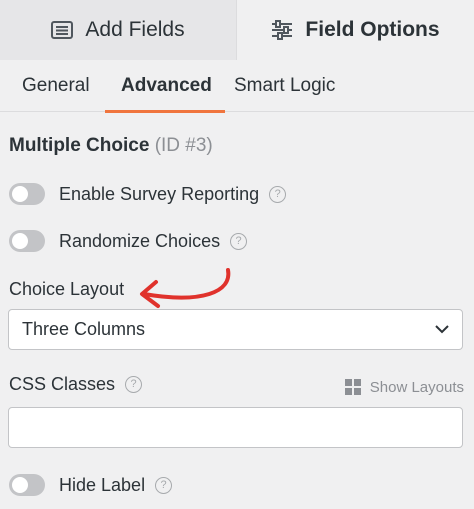  What do you see at coordinates (159, 193) in the screenshot?
I see `survey-reporting-label: Enable Survey Reporting` at bounding box center [159, 193].